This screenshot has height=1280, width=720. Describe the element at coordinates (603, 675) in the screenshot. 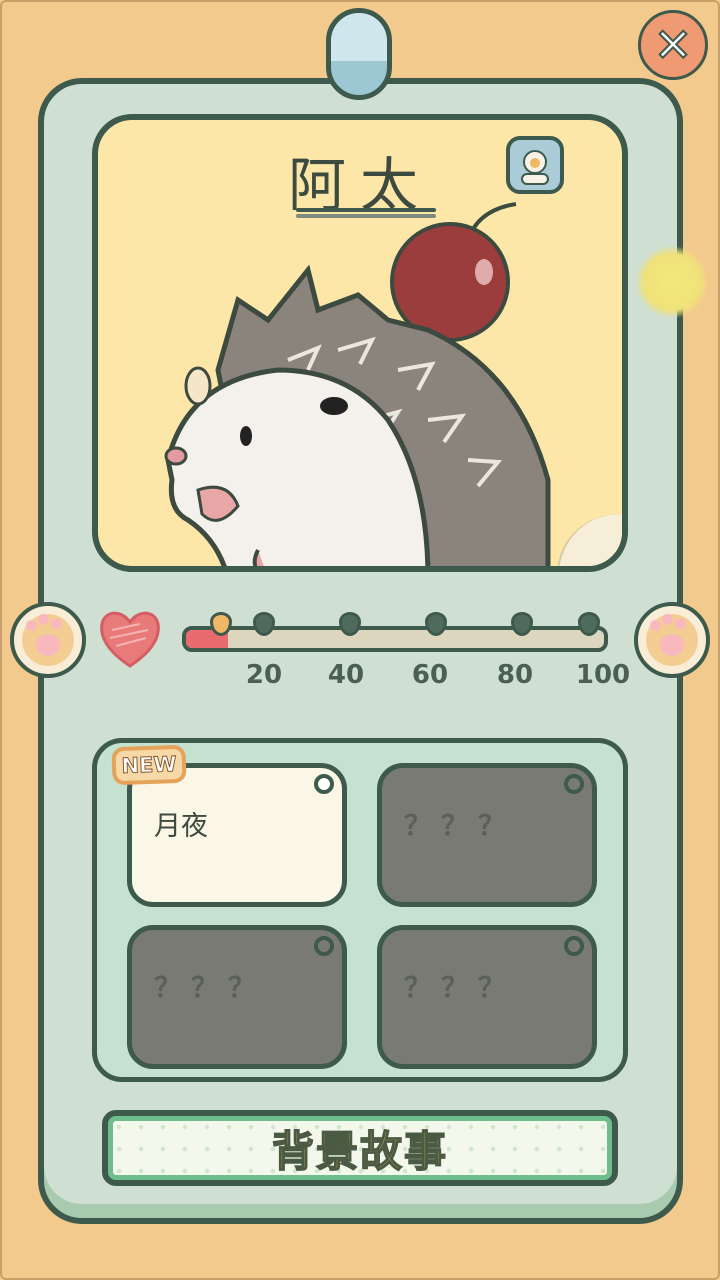

I see `milestone-label: 100` at that location.